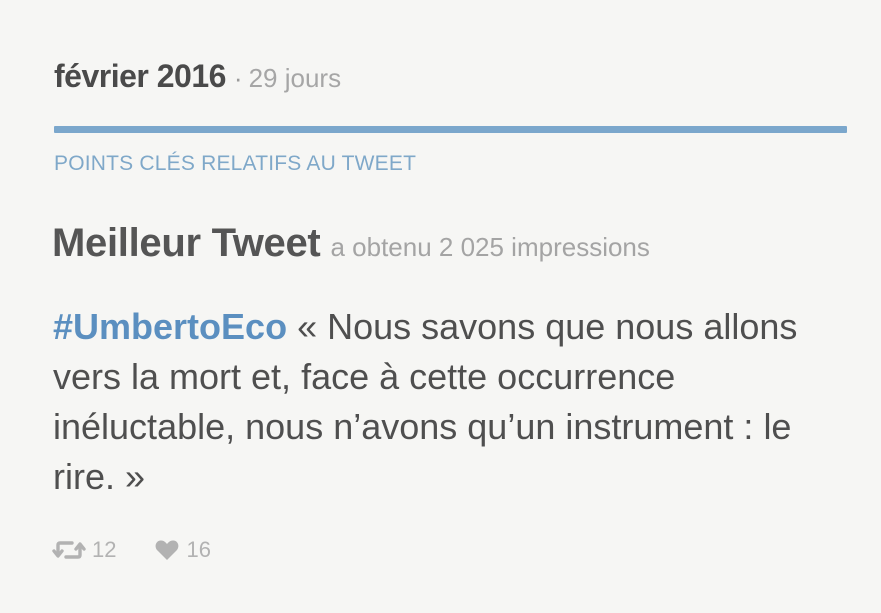 The height and width of the screenshot is (613, 881). What do you see at coordinates (182, 550) in the screenshot?
I see `like-stat: 16` at bounding box center [182, 550].